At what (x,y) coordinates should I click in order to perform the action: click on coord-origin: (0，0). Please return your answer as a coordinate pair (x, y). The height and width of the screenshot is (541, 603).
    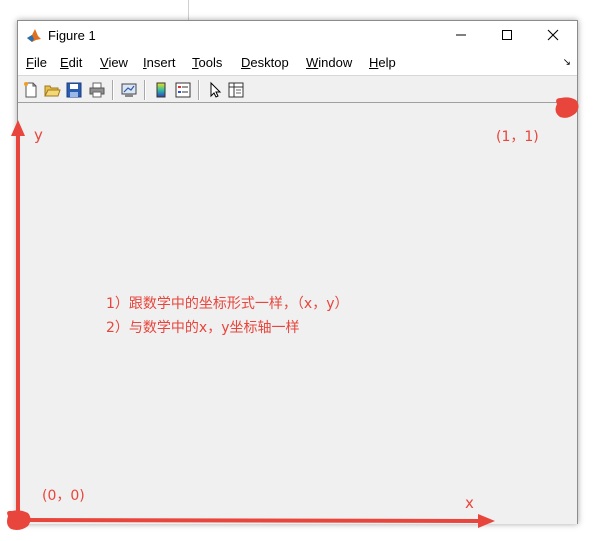
    Looking at the image, I should click on (63, 496).